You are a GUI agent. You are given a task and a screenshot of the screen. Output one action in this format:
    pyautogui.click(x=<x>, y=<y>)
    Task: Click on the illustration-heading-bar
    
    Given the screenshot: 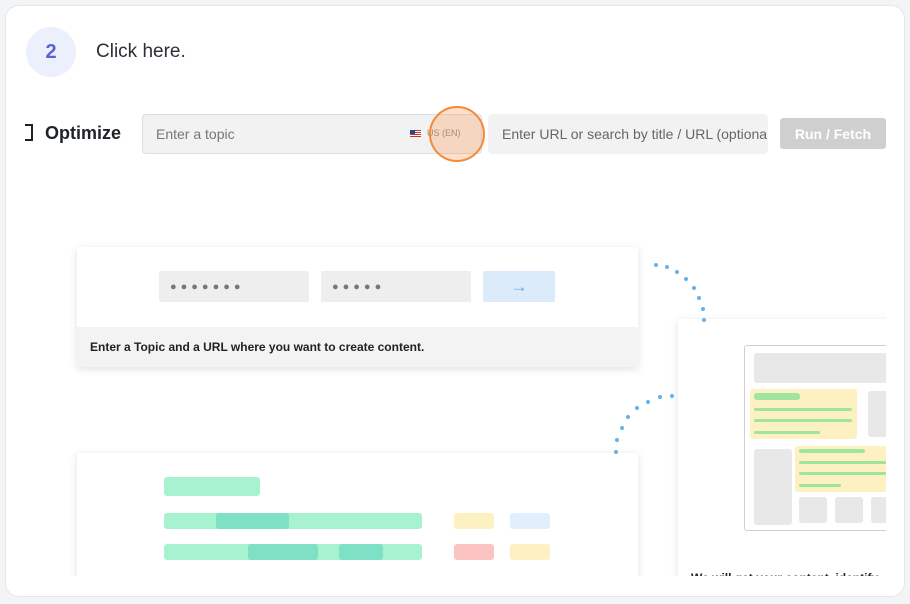 What is the action you would take?
    pyautogui.click(x=212, y=486)
    